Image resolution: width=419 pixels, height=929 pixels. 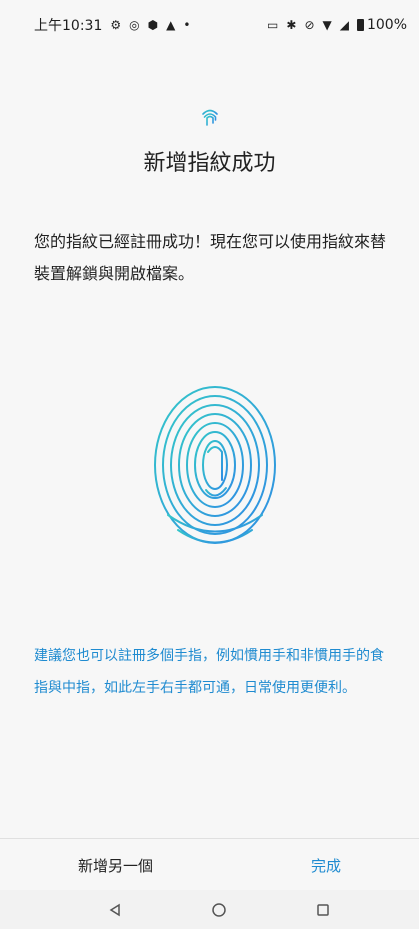 I want to click on done-button: 完成, so click(x=326, y=865).